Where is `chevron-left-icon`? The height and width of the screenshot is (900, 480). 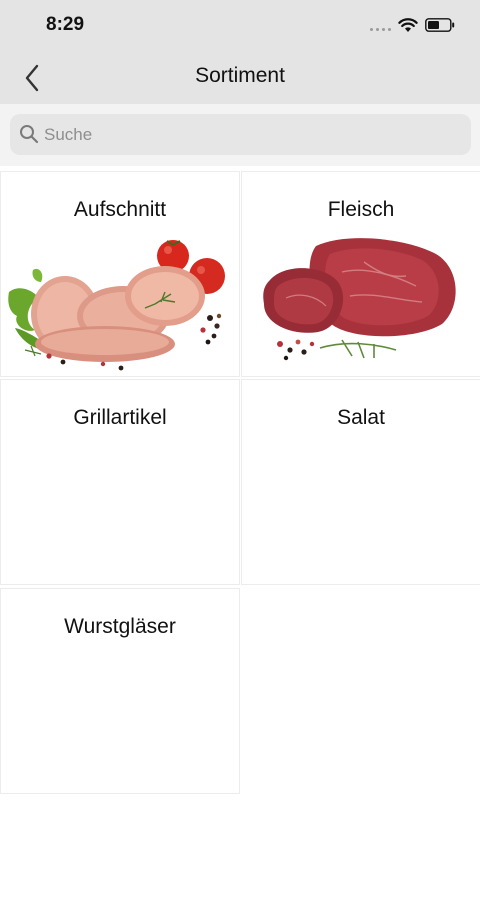
chevron-left-icon is located at coordinates (32, 78).